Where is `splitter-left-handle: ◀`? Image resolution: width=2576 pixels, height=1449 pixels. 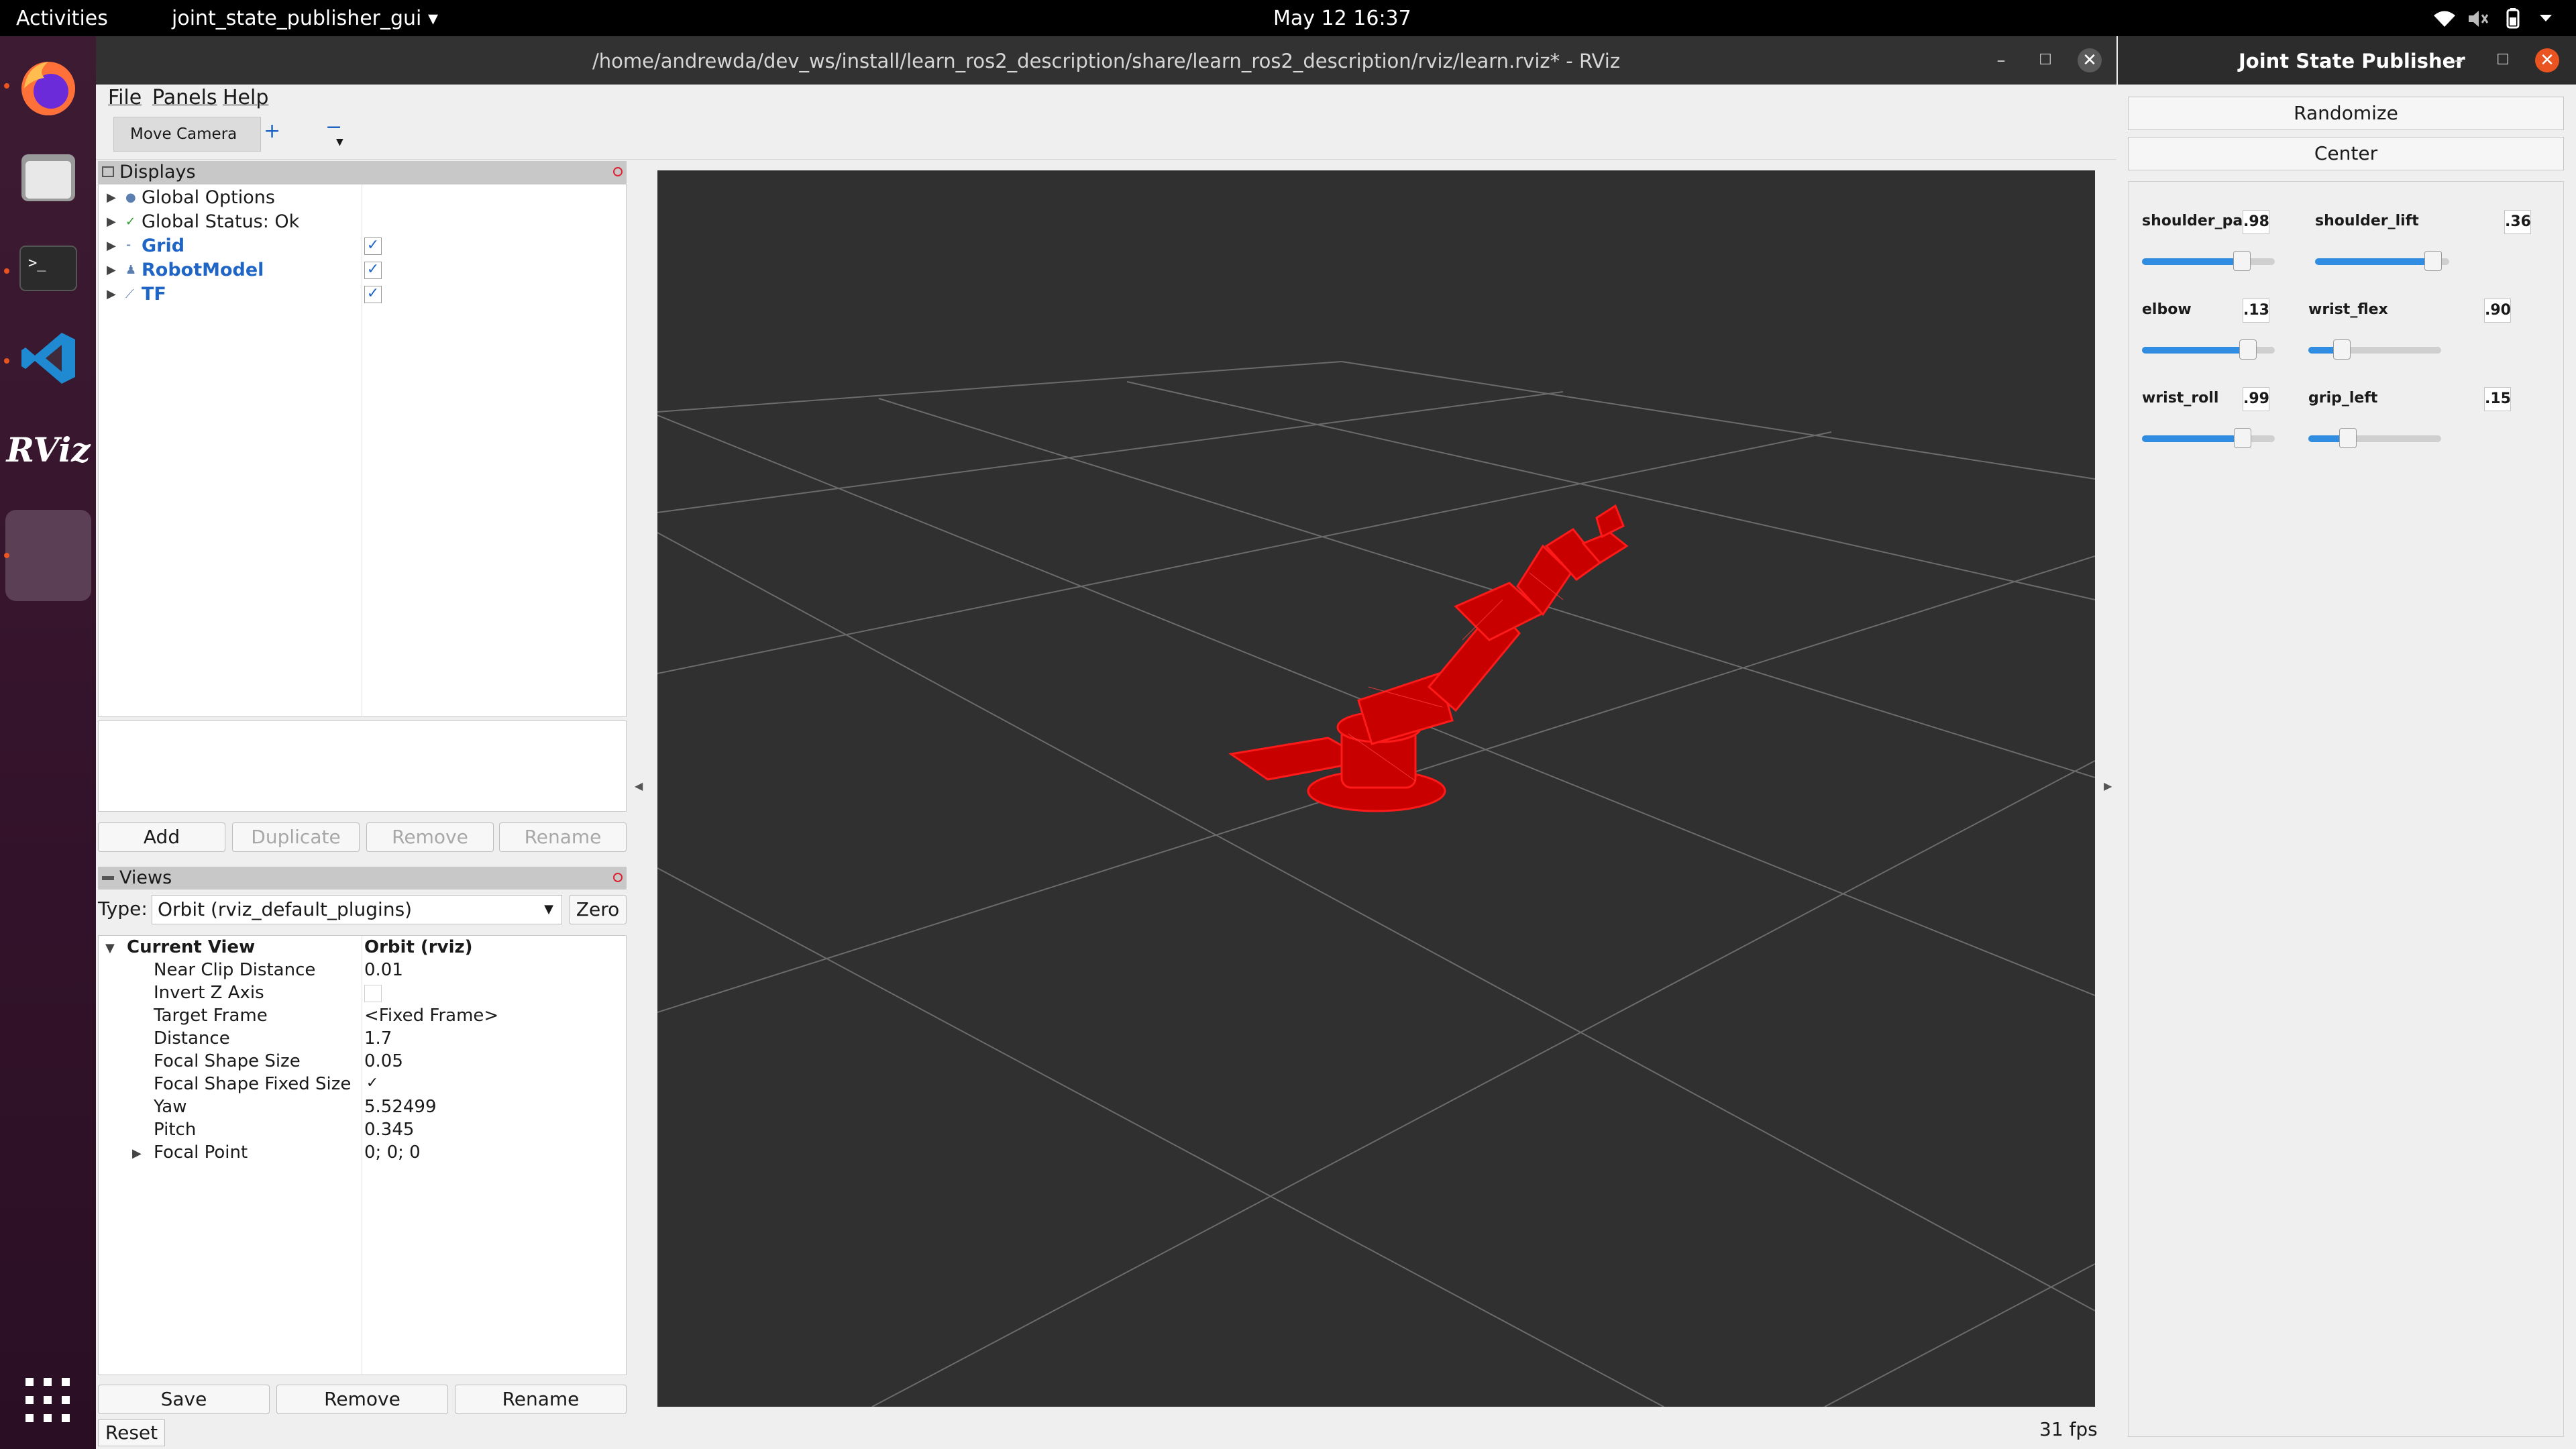
splitter-left-handle: ◀ is located at coordinates (639, 786).